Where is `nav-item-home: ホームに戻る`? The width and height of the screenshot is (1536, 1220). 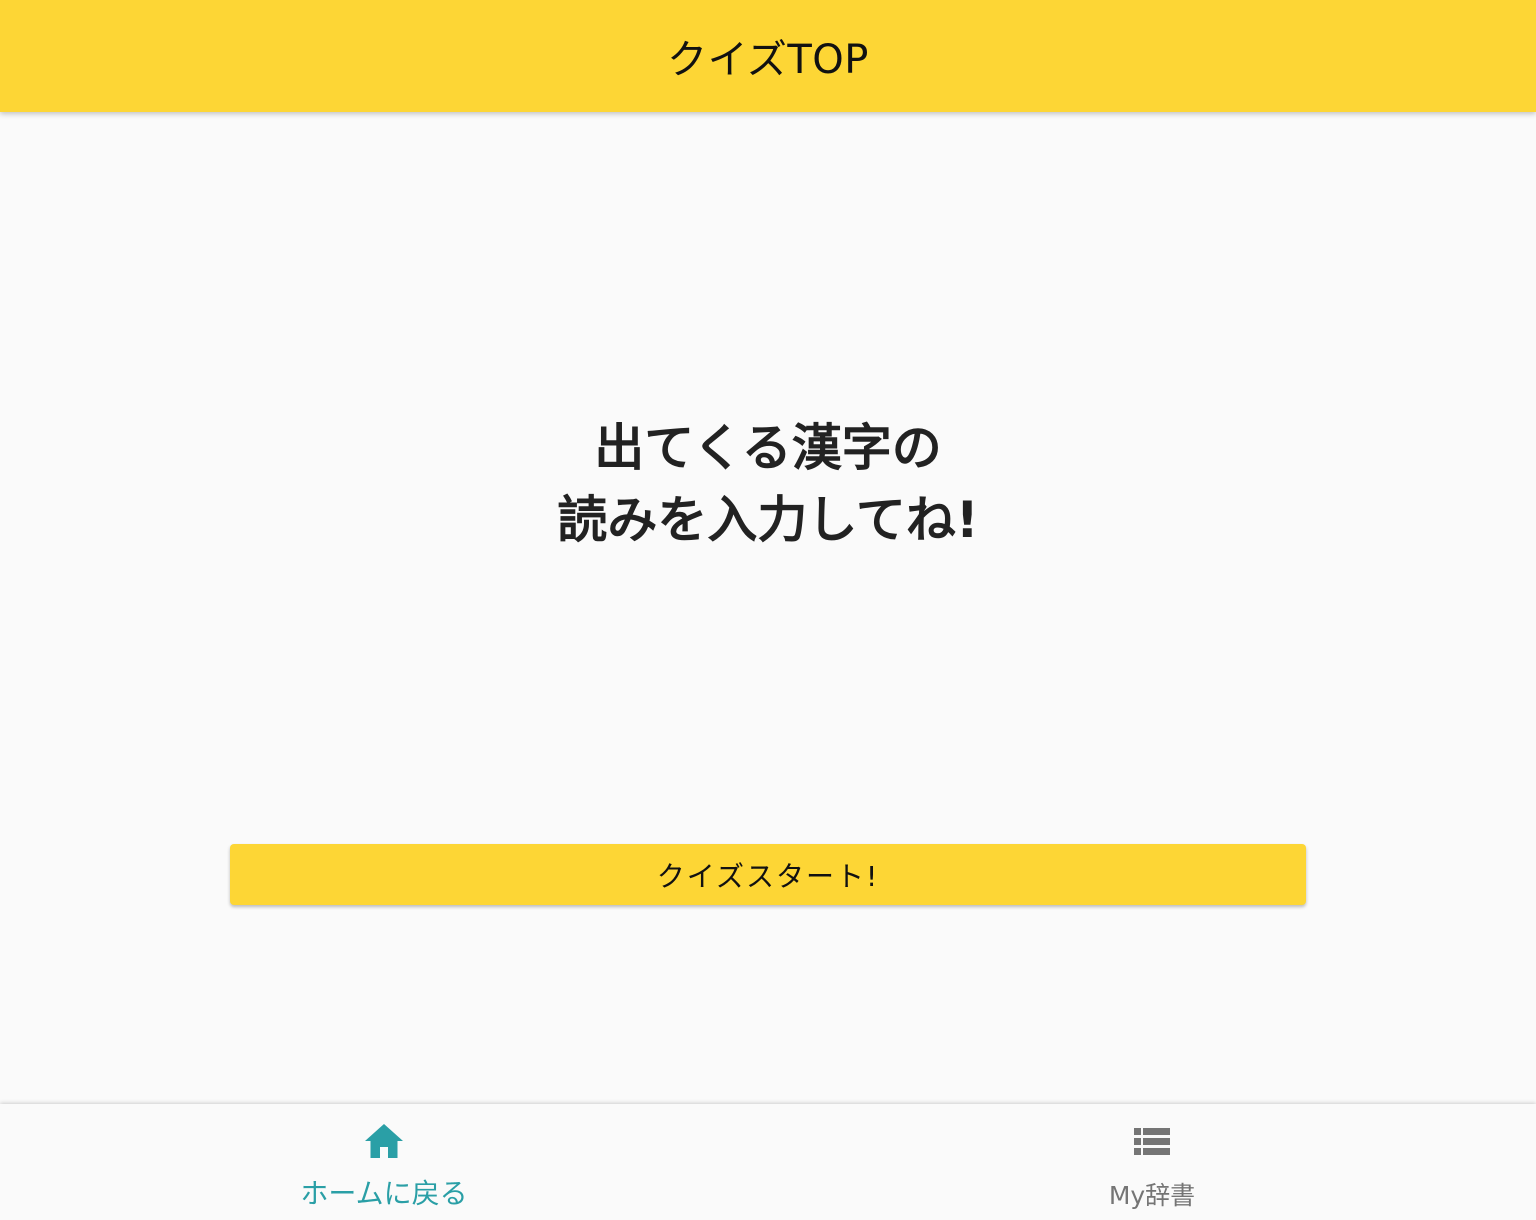
nav-item-home: ホームに戻る is located at coordinates (384, 1162).